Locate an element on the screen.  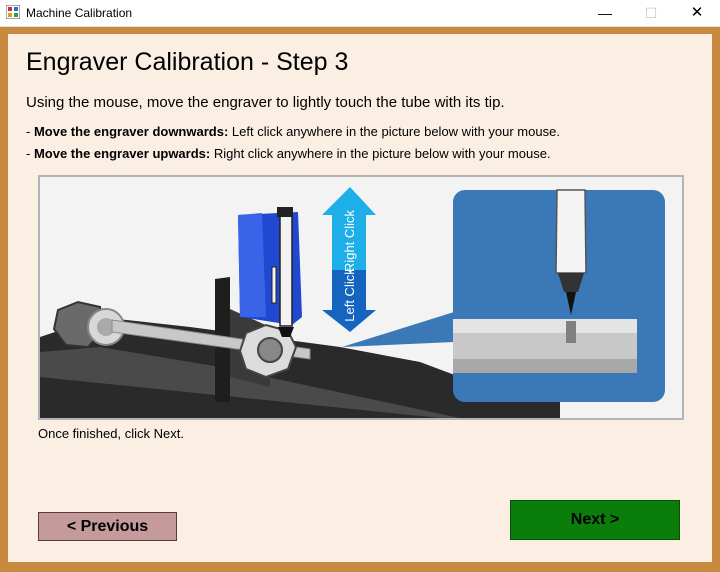
app-icon is located at coordinates (13, 12).